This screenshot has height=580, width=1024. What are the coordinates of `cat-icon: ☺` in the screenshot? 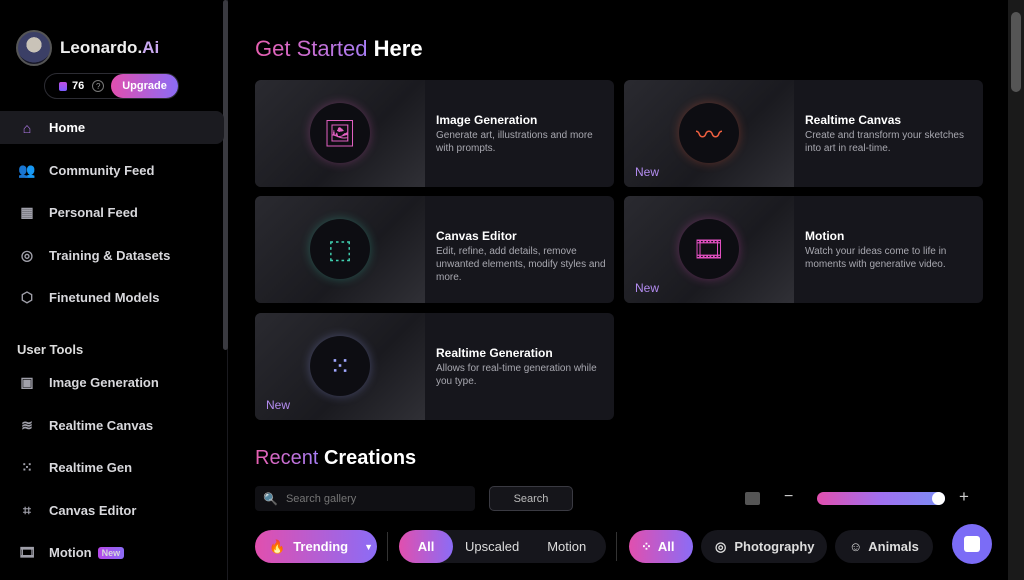 It's located at (856, 546).